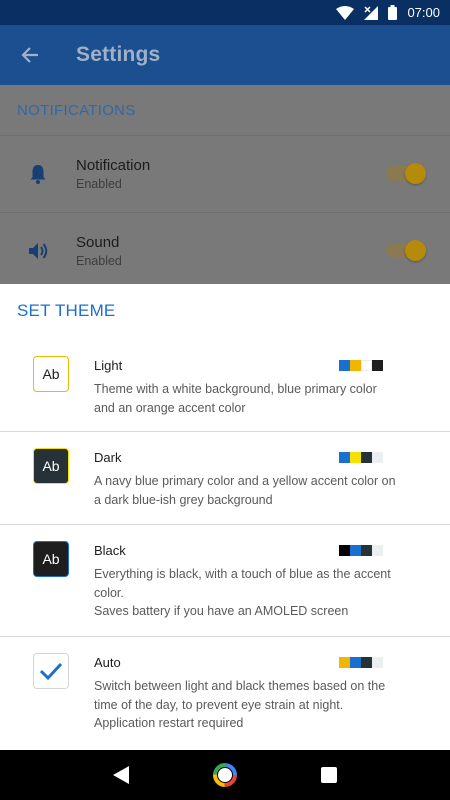  What do you see at coordinates (406, 173) in the screenshot?
I see `notification-toggle` at bounding box center [406, 173].